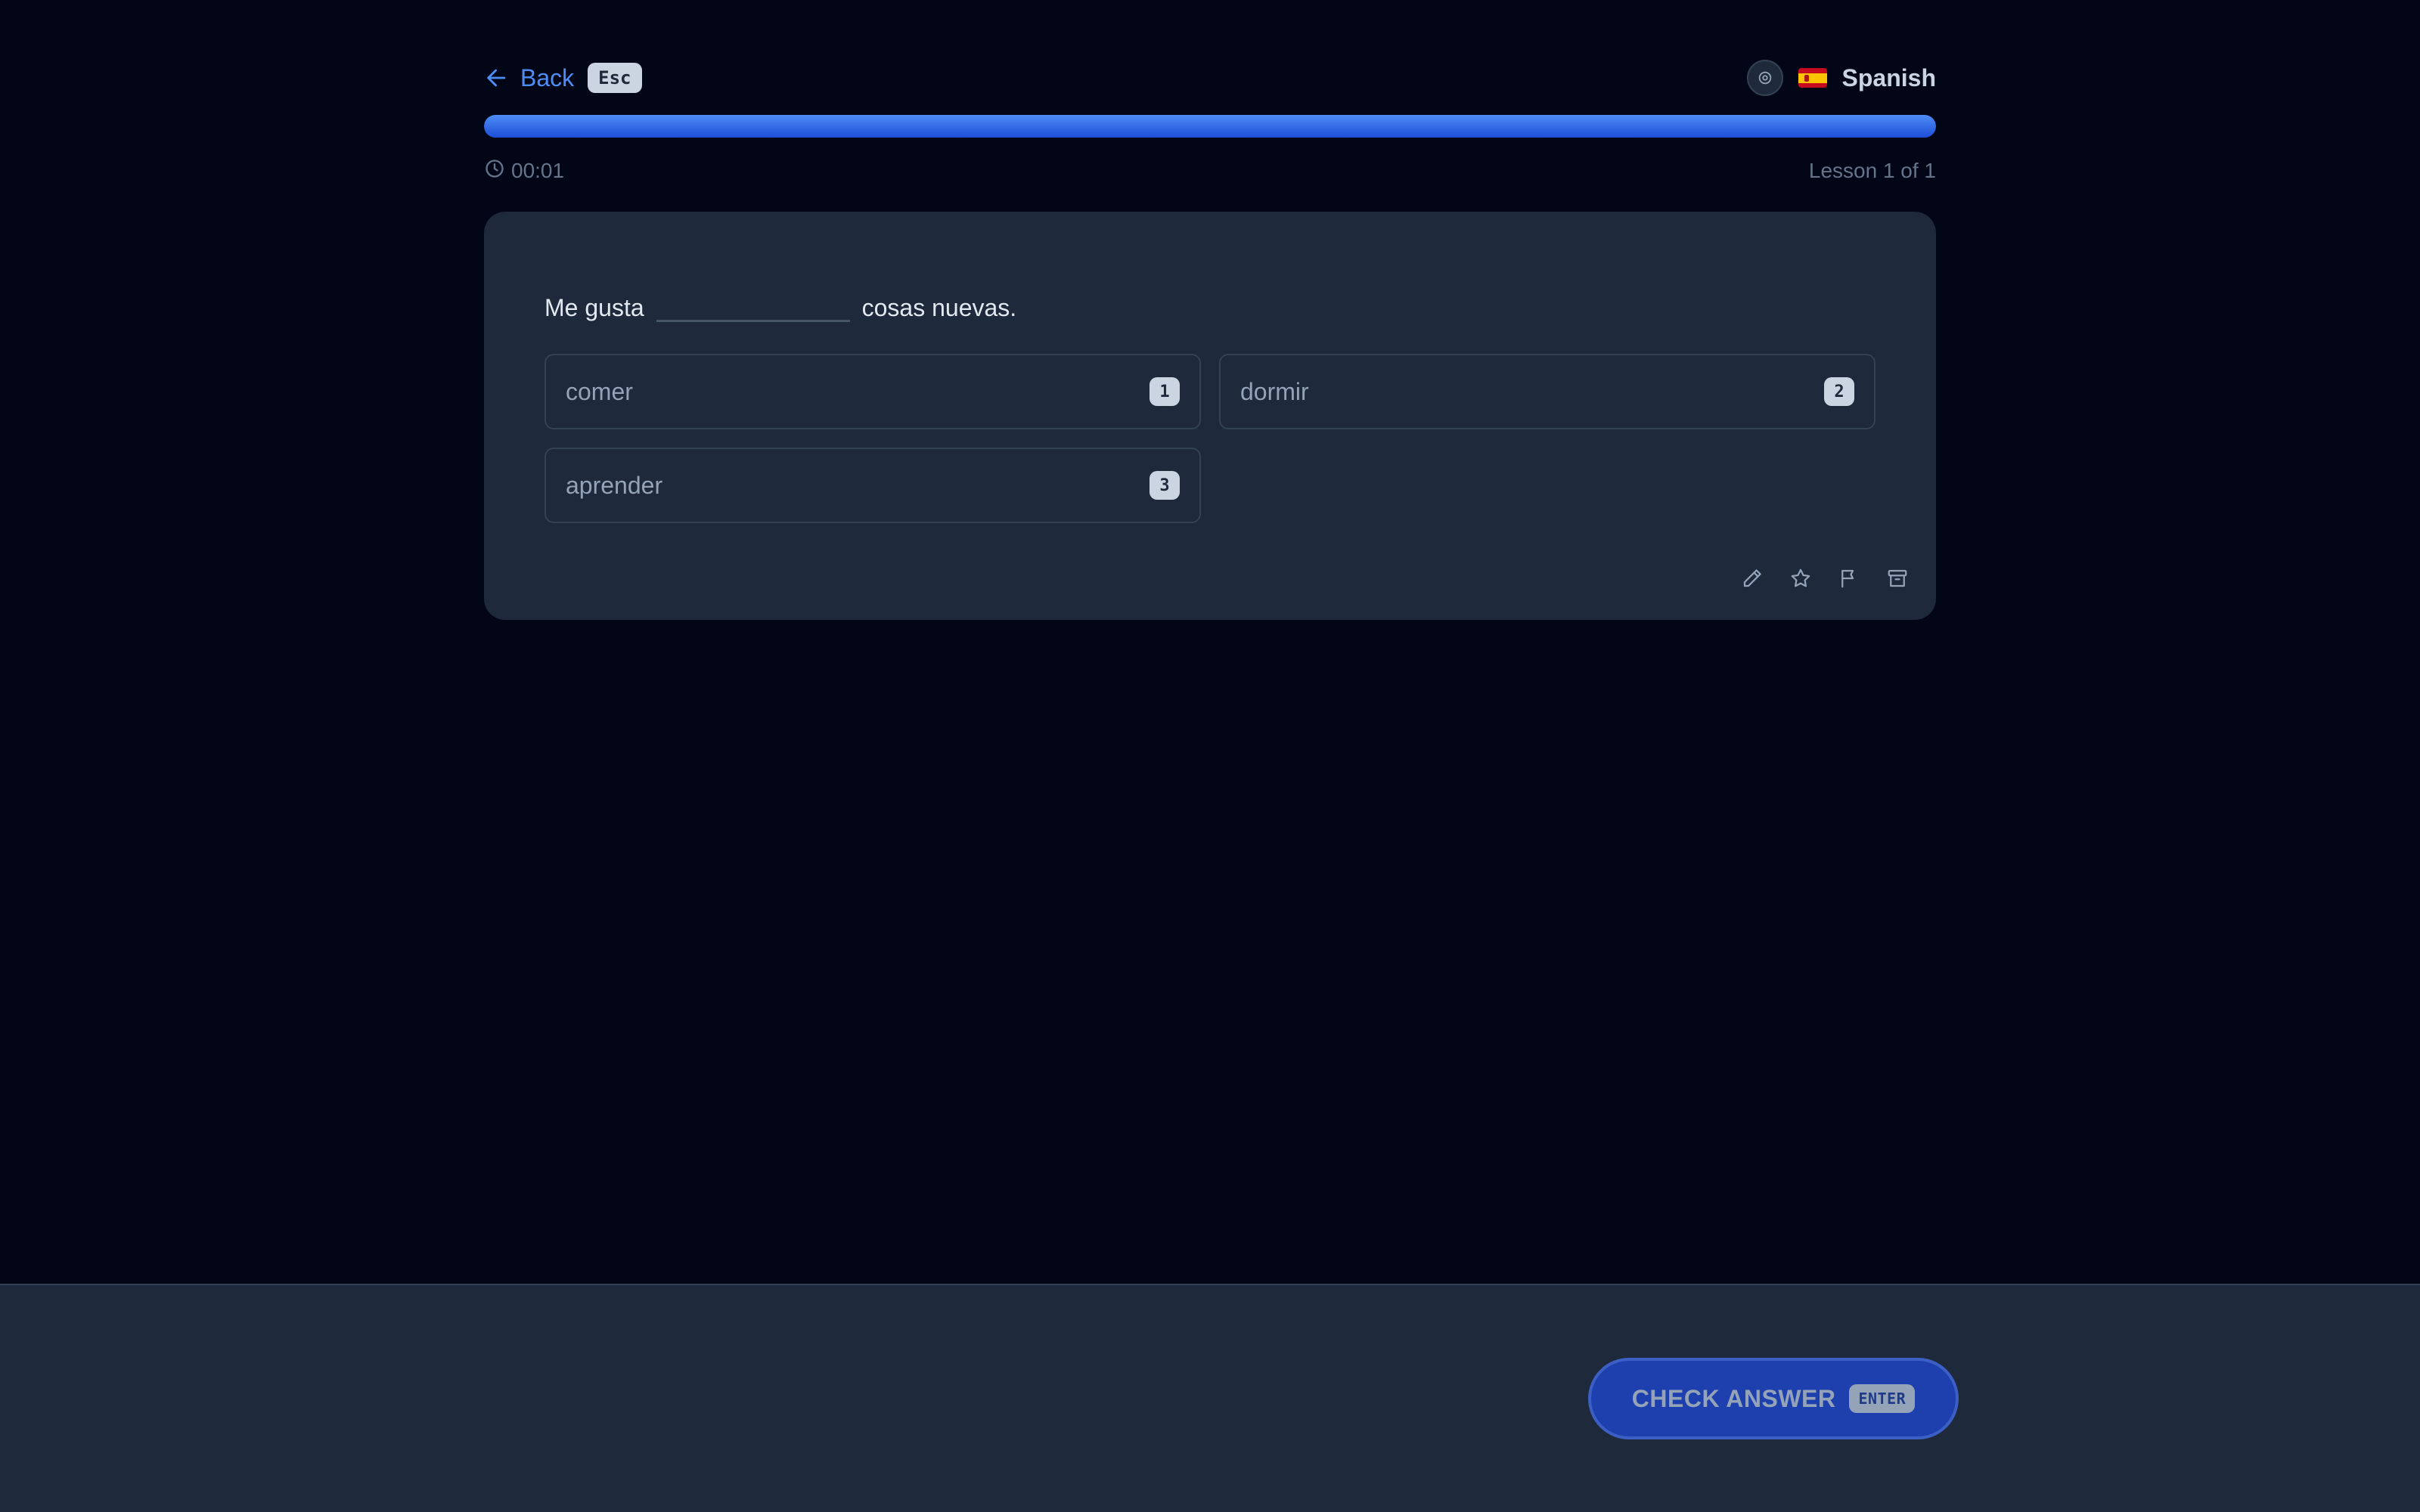 The height and width of the screenshot is (1512, 2420). I want to click on flag-icon, so click(1849, 578).